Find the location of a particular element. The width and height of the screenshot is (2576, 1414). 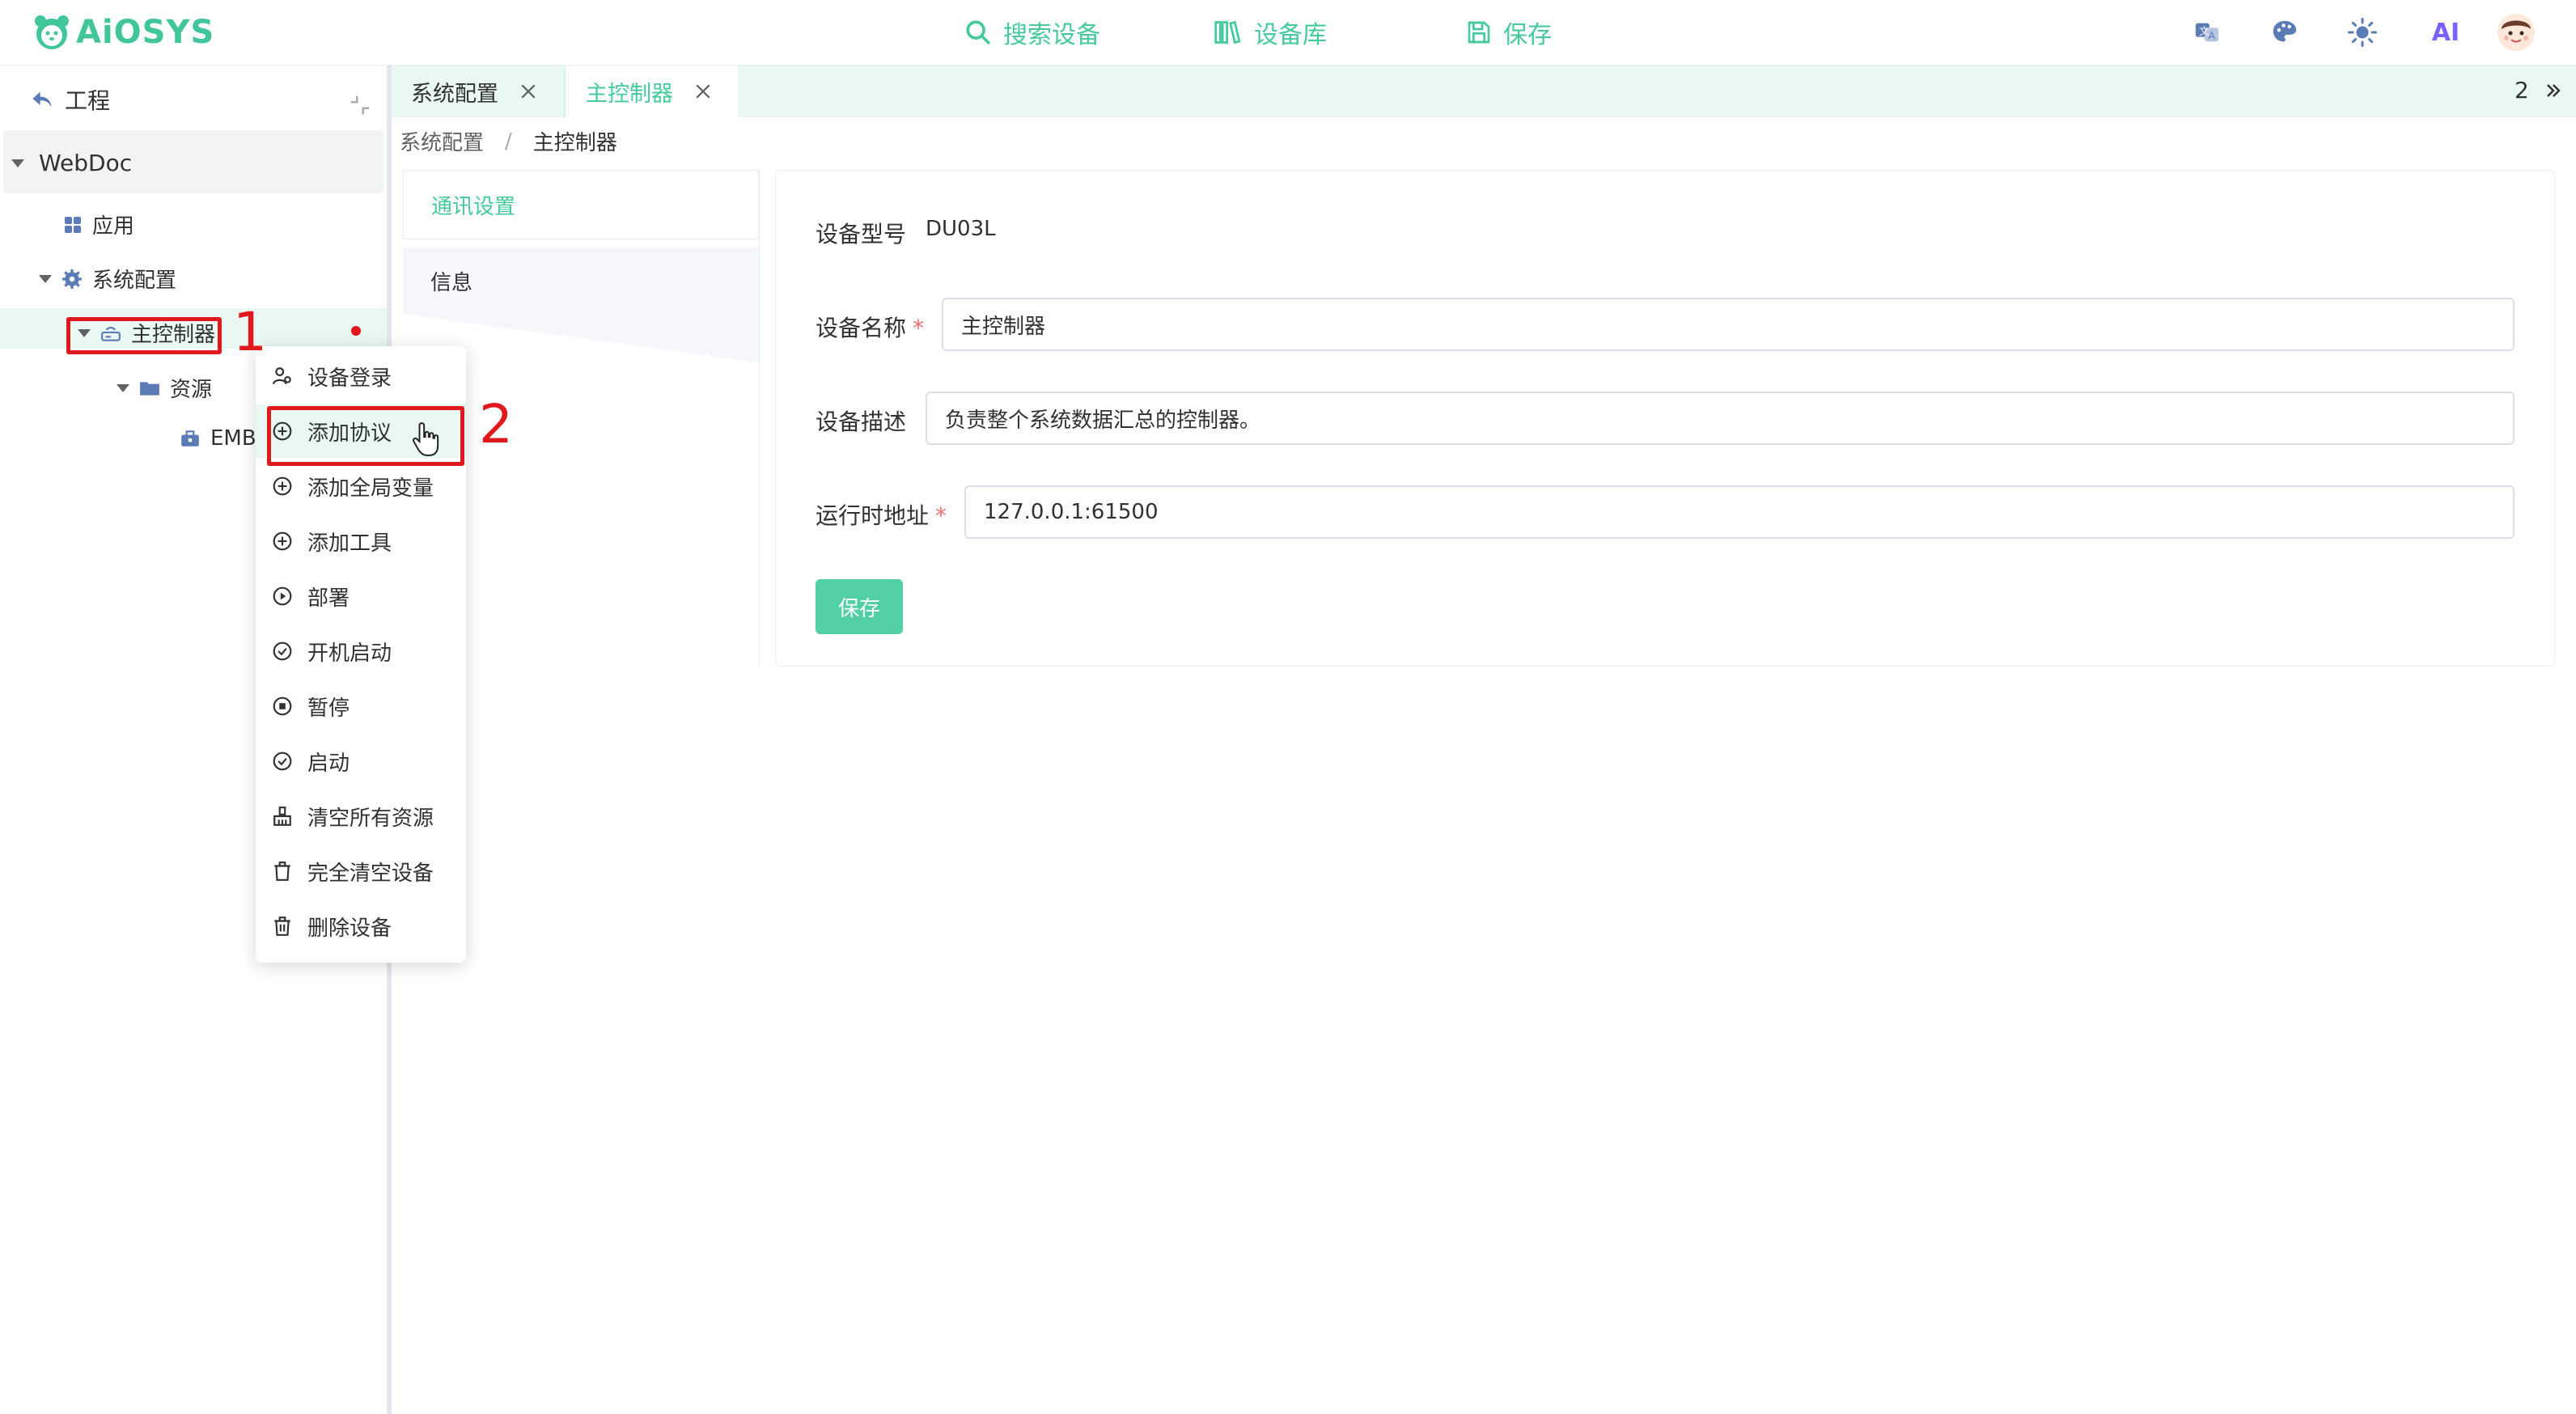

save-button: 保存 is located at coordinates (859, 606).